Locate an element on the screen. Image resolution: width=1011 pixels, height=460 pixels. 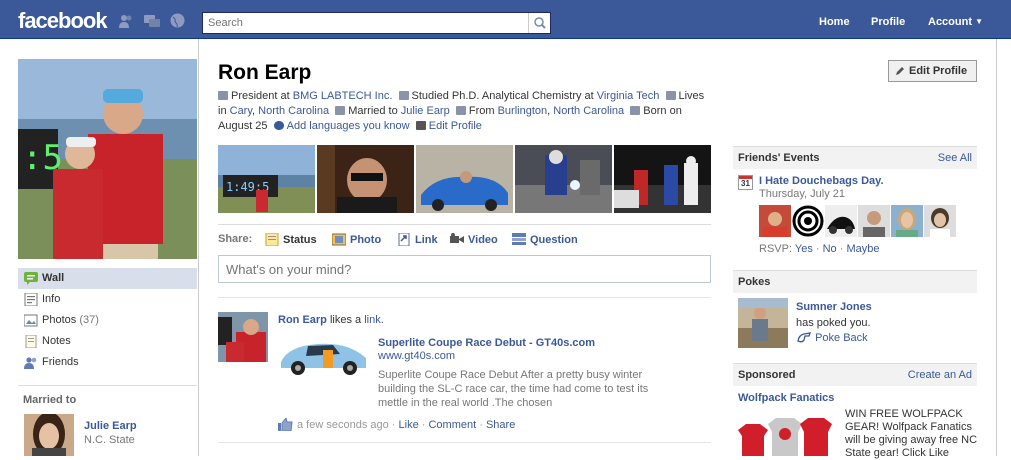
event-date: Thursday, July 21 is located at coordinates (802, 194).